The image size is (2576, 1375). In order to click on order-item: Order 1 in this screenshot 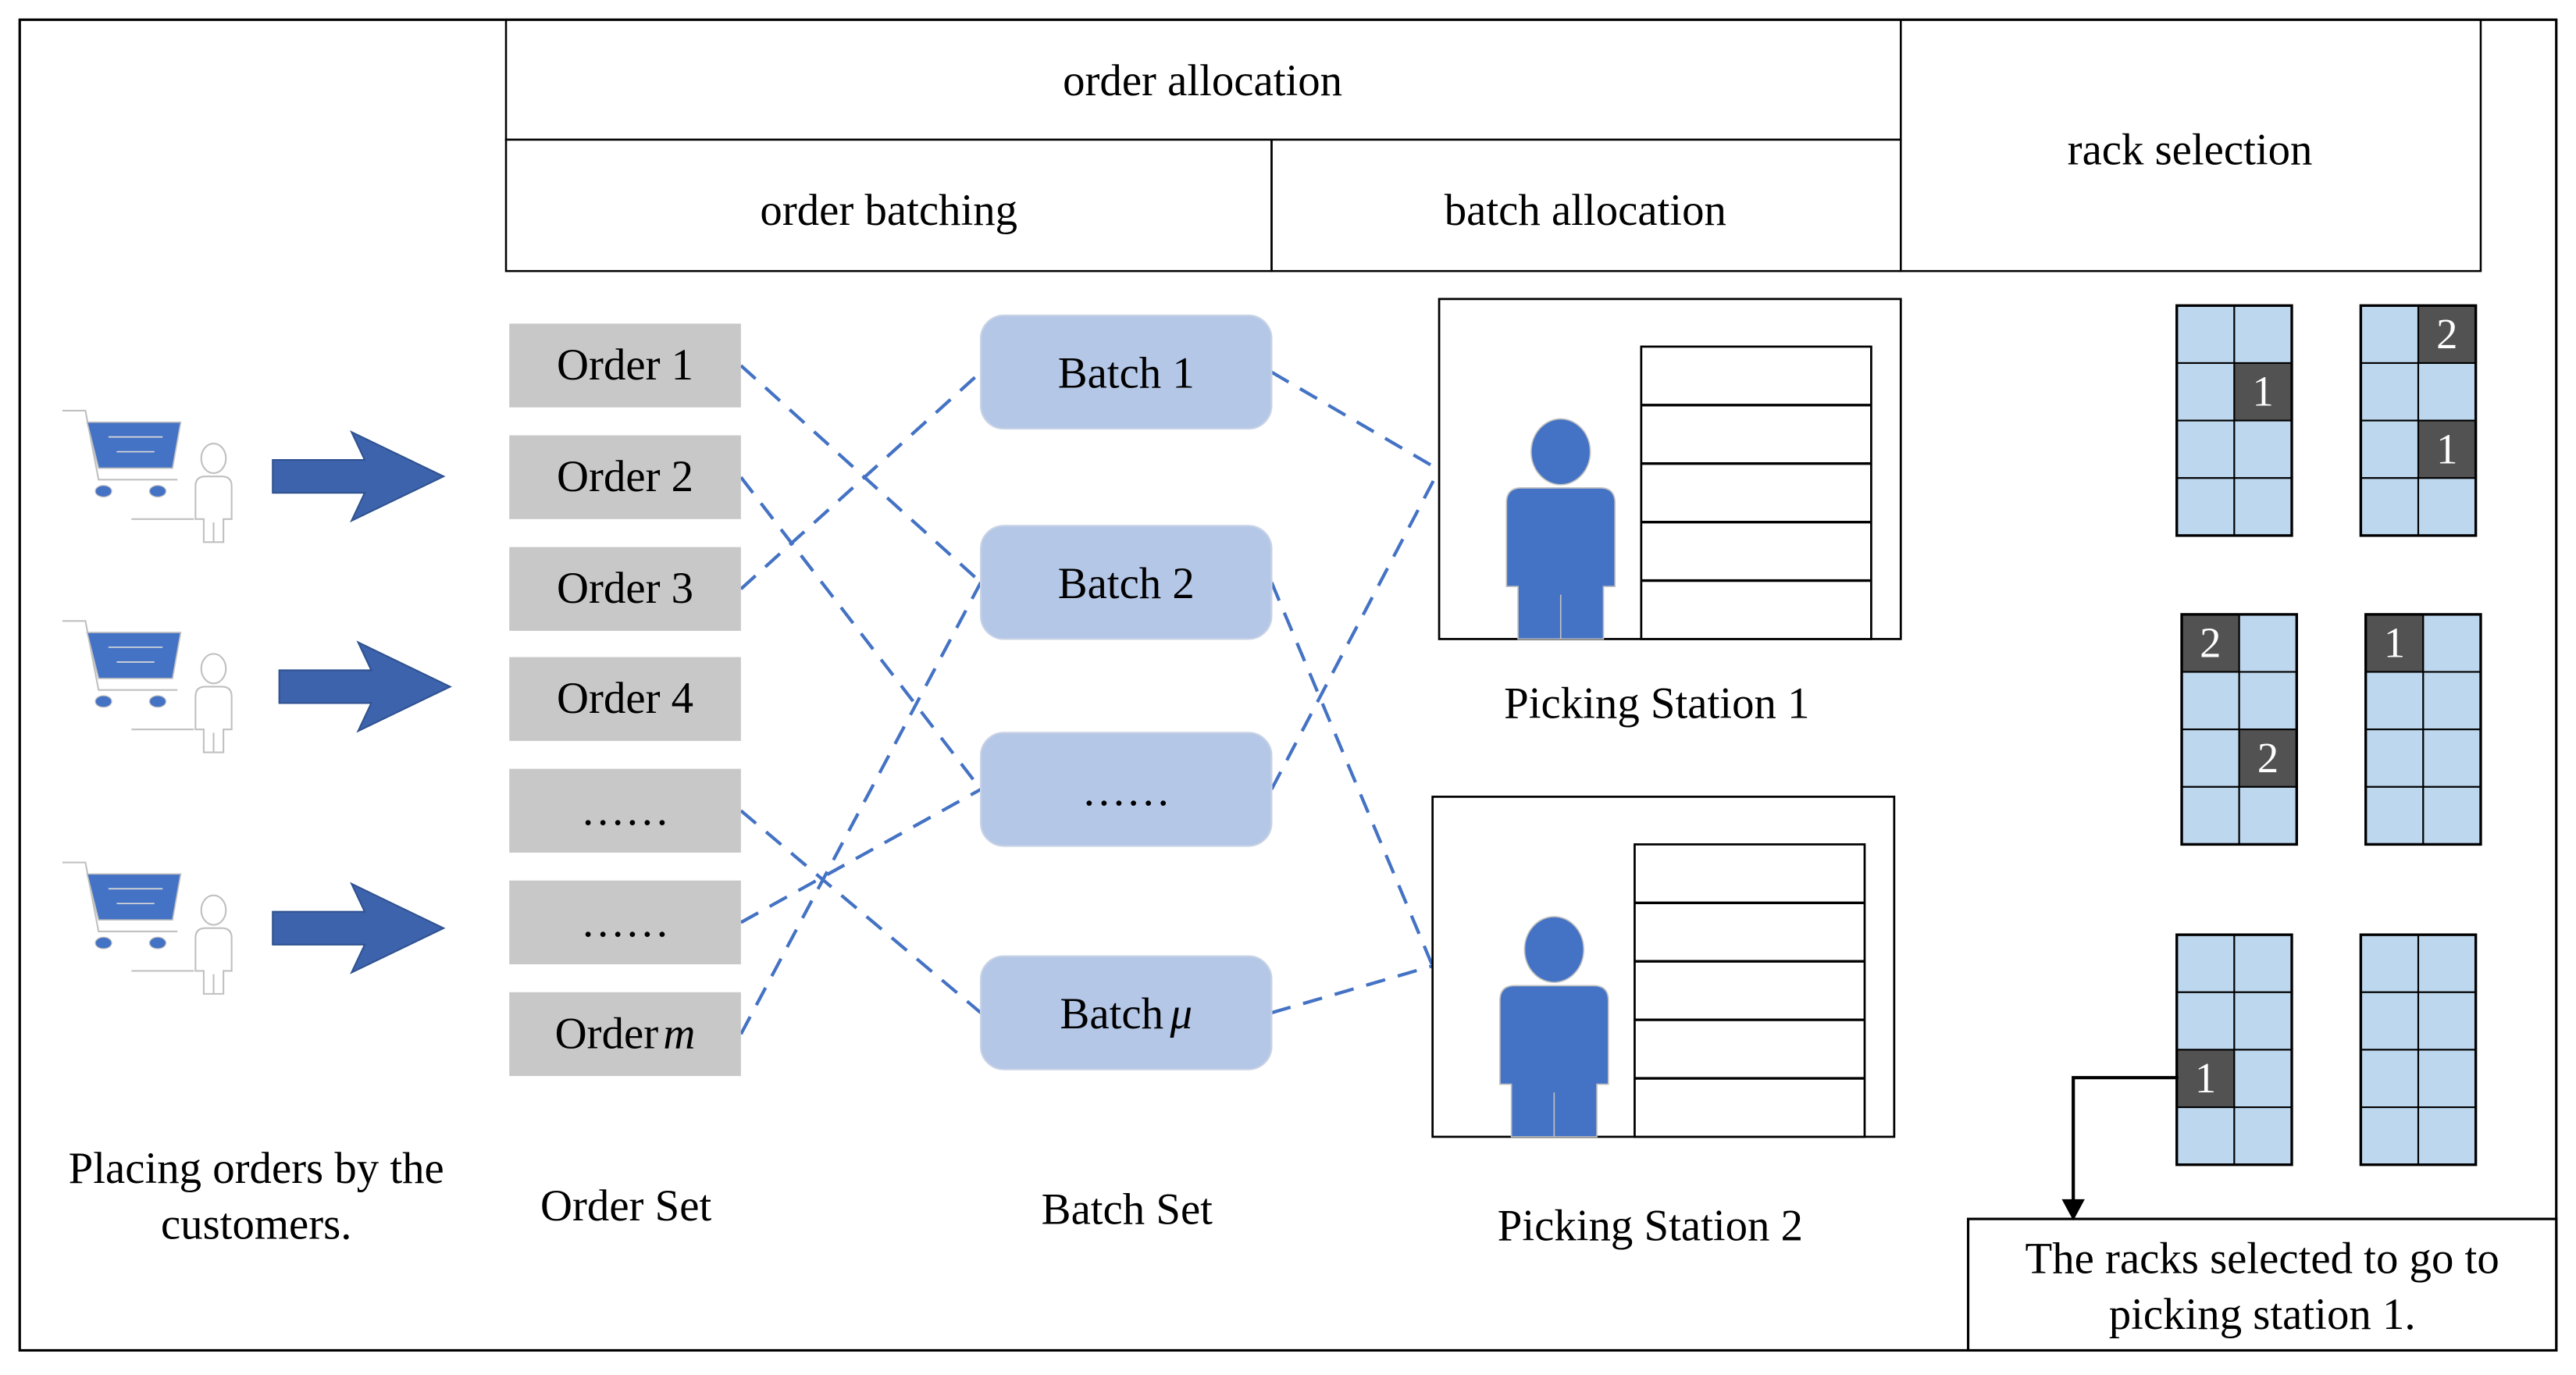, I will do `click(625, 365)`.